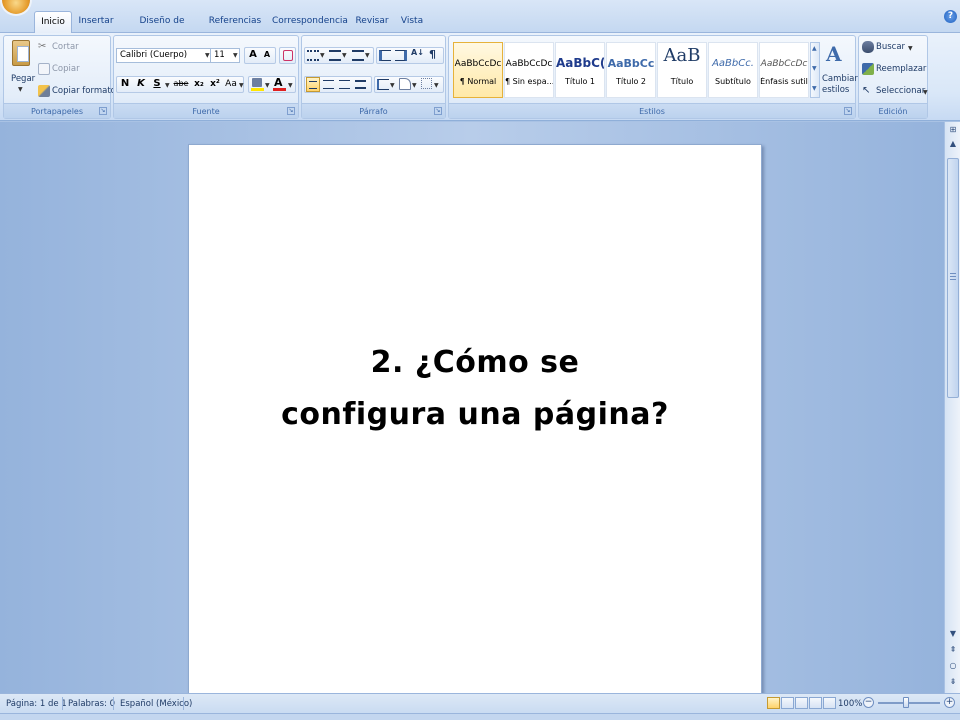 This screenshot has height=720, width=960. What do you see at coordinates (953, 130) in the screenshot?
I see `ruler-toggle-icon: ⊞` at bounding box center [953, 130].